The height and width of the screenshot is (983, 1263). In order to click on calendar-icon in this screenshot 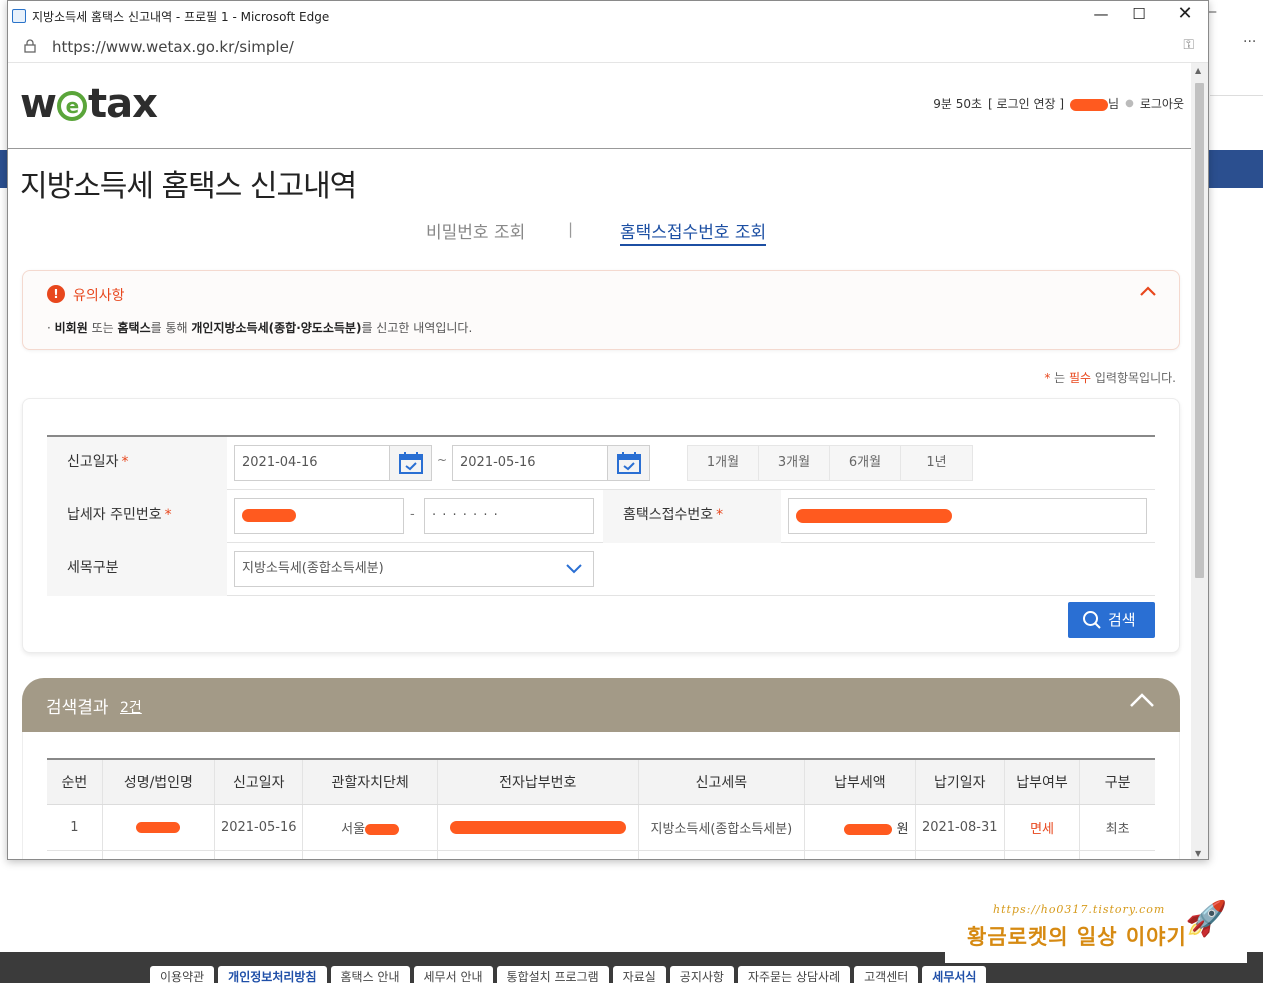, I will do `click(629, 463)`.